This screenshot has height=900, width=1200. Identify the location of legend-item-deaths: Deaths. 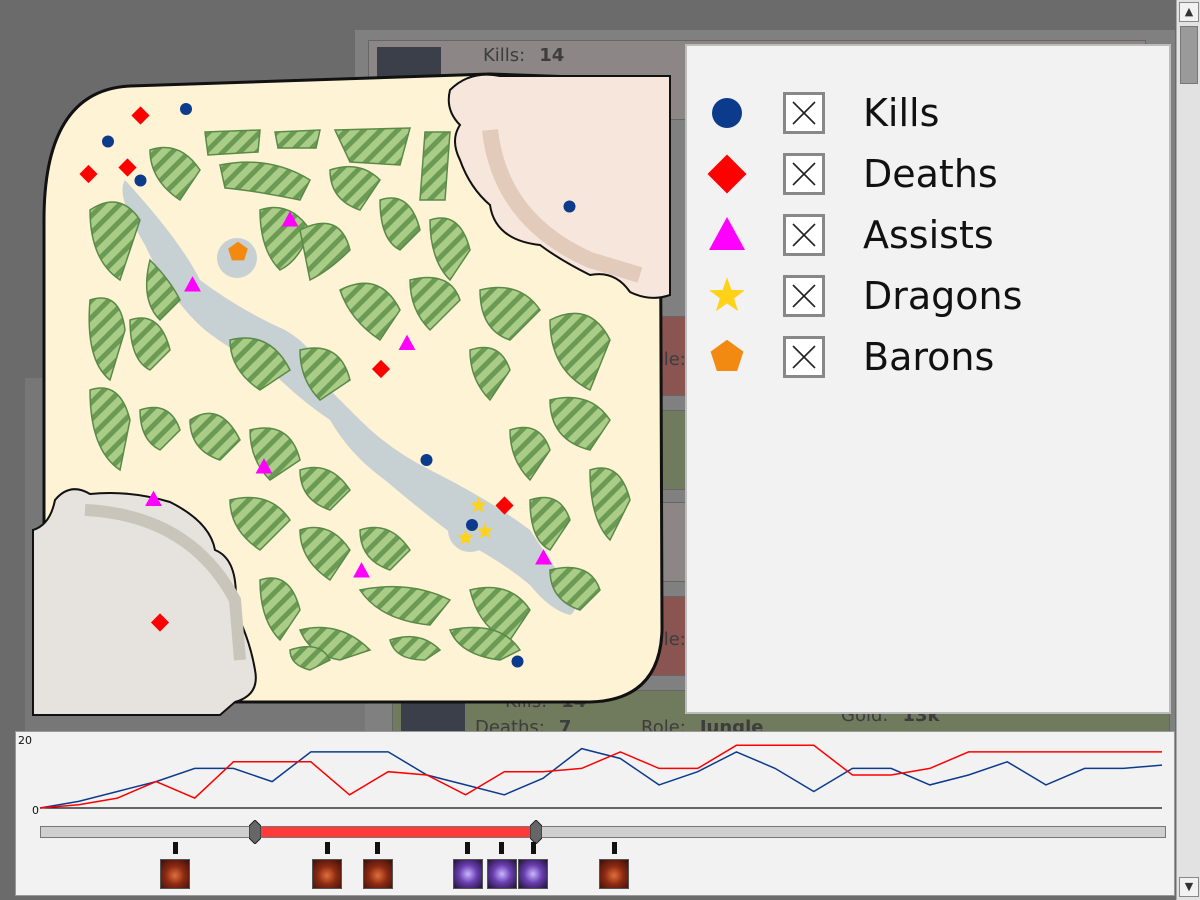
(927, 174).